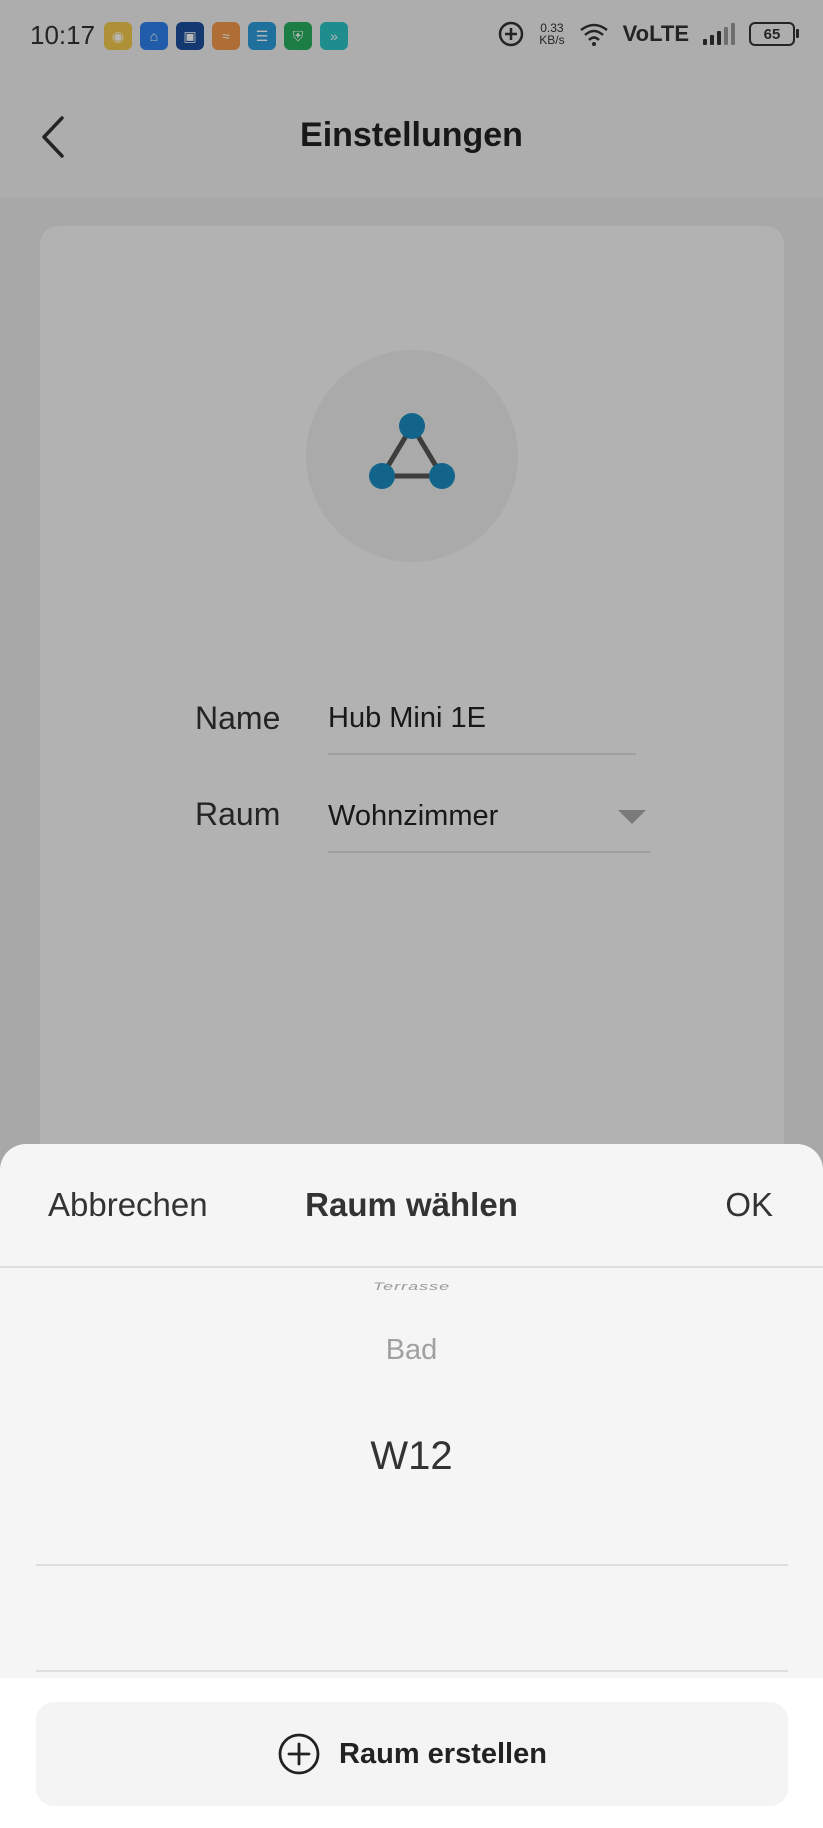  Describe the element at coordinates (411, 1286) in the screenshot. I see `picker-item: Terrasse` at that location.